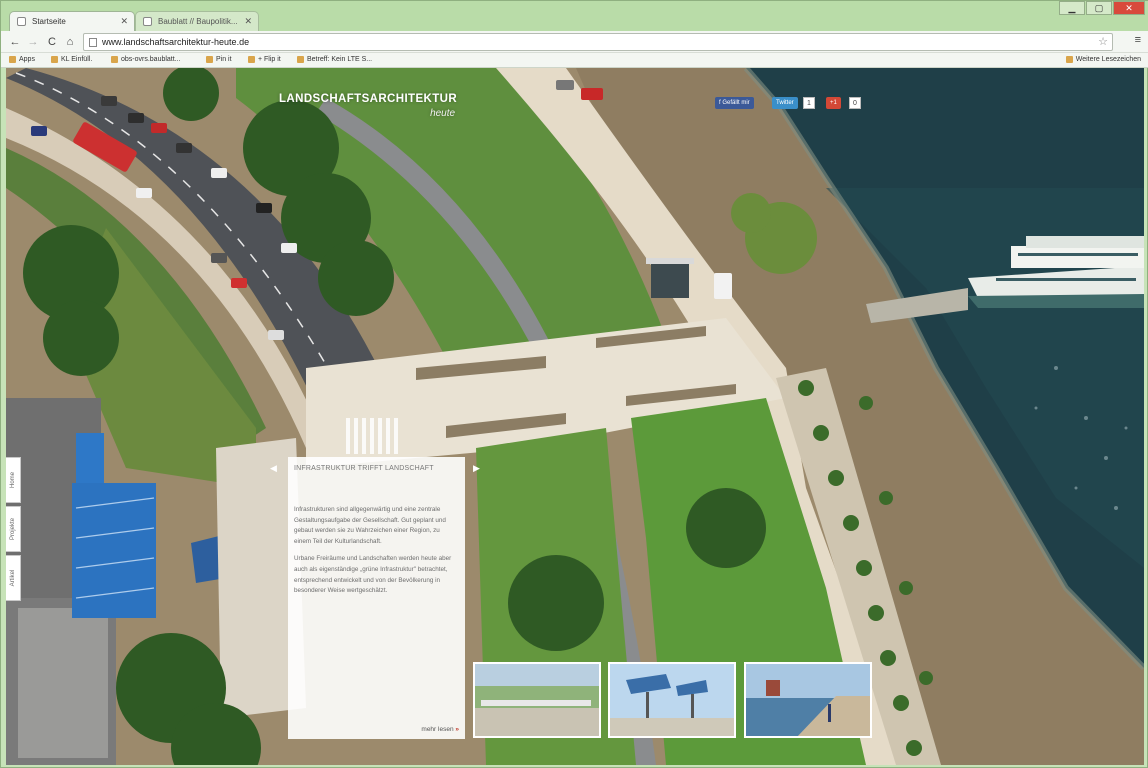 Image resolution: width=1148 pixels, height=768 pixels. I want to click on back-icon: ←, so click(15, 42).